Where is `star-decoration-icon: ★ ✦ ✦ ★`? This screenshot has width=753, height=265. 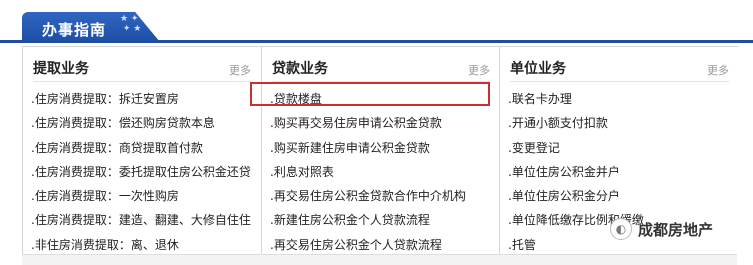
star-decoration-icon: ★ ✦ ✦ ★ is located at coordinates (131, 24).